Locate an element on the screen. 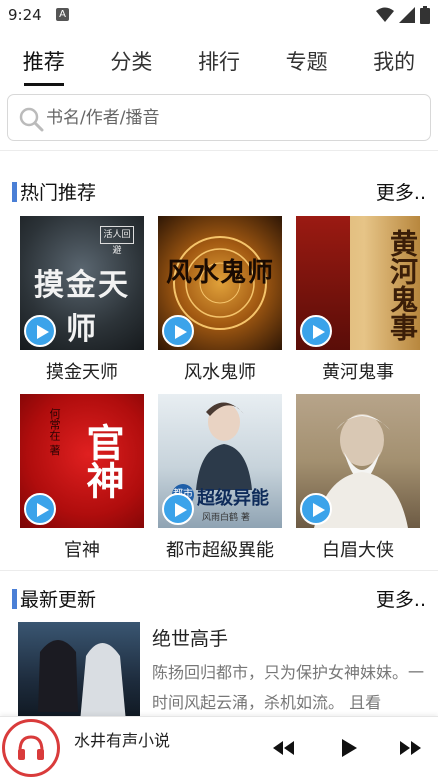 The width and height of the screenshot is (438, 778). search-input is located at coordinates (231, 118).